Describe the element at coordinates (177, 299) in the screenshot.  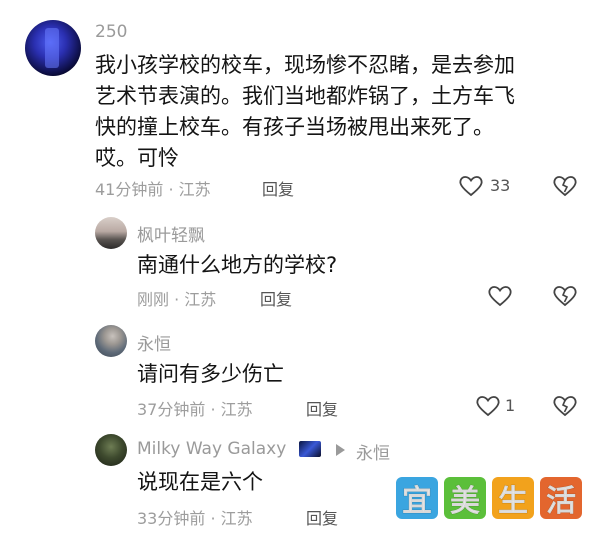
I see `comment-time-location: 刚刚 · 江苏` at that location.